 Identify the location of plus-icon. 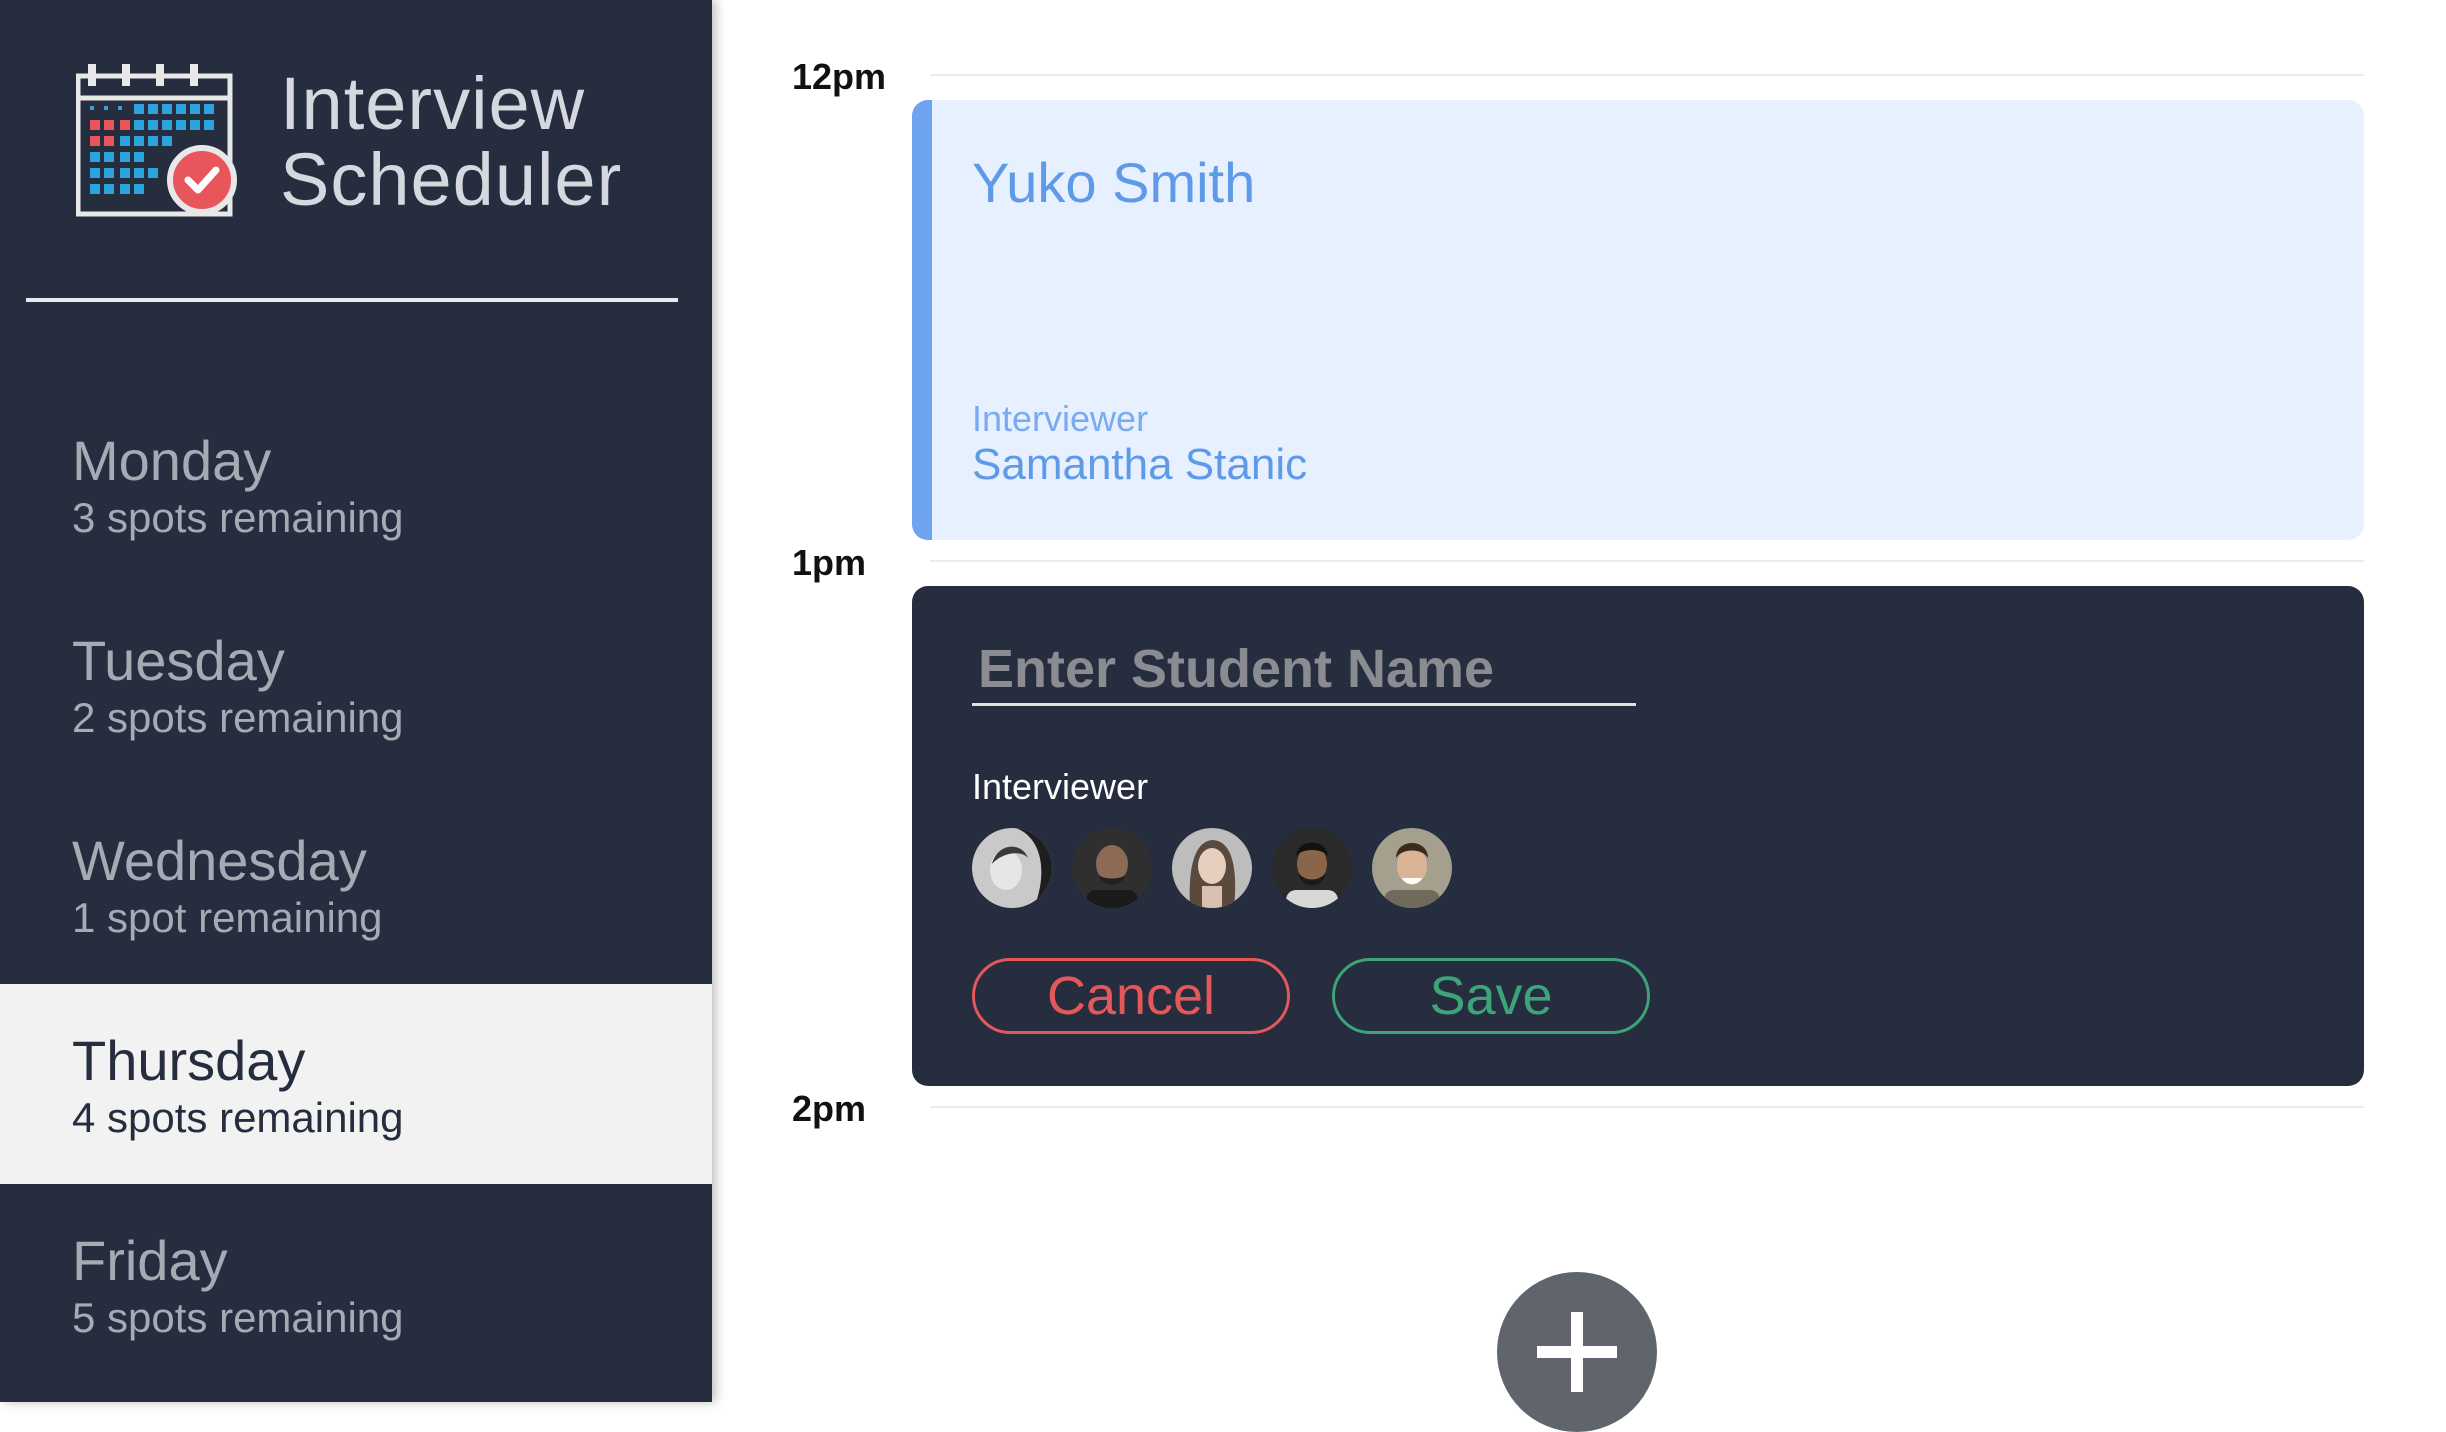
(1577, 1352).